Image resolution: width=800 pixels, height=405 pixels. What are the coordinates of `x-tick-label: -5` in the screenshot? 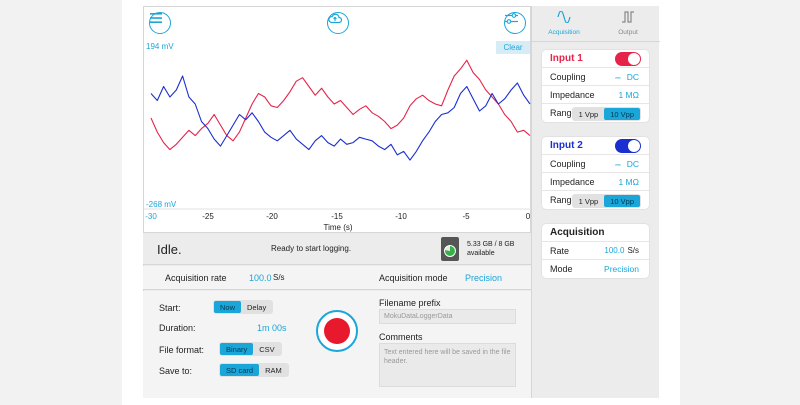 It's located at (466, 216).